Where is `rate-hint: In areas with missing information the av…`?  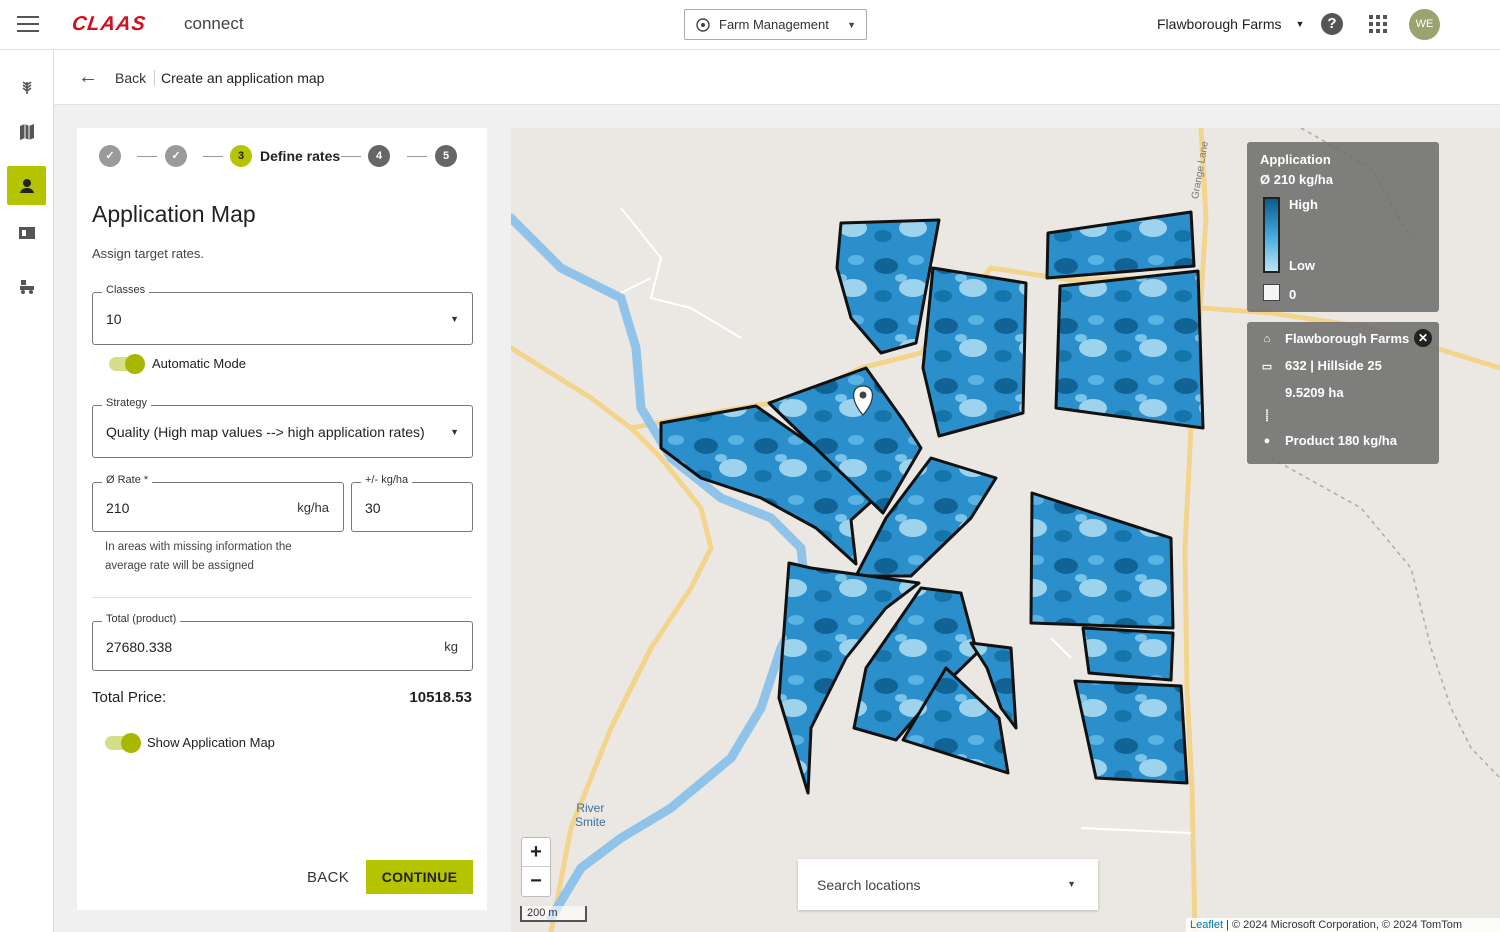
rate-hint: In areas with missing information the av… is located at coordinates (198, 556).